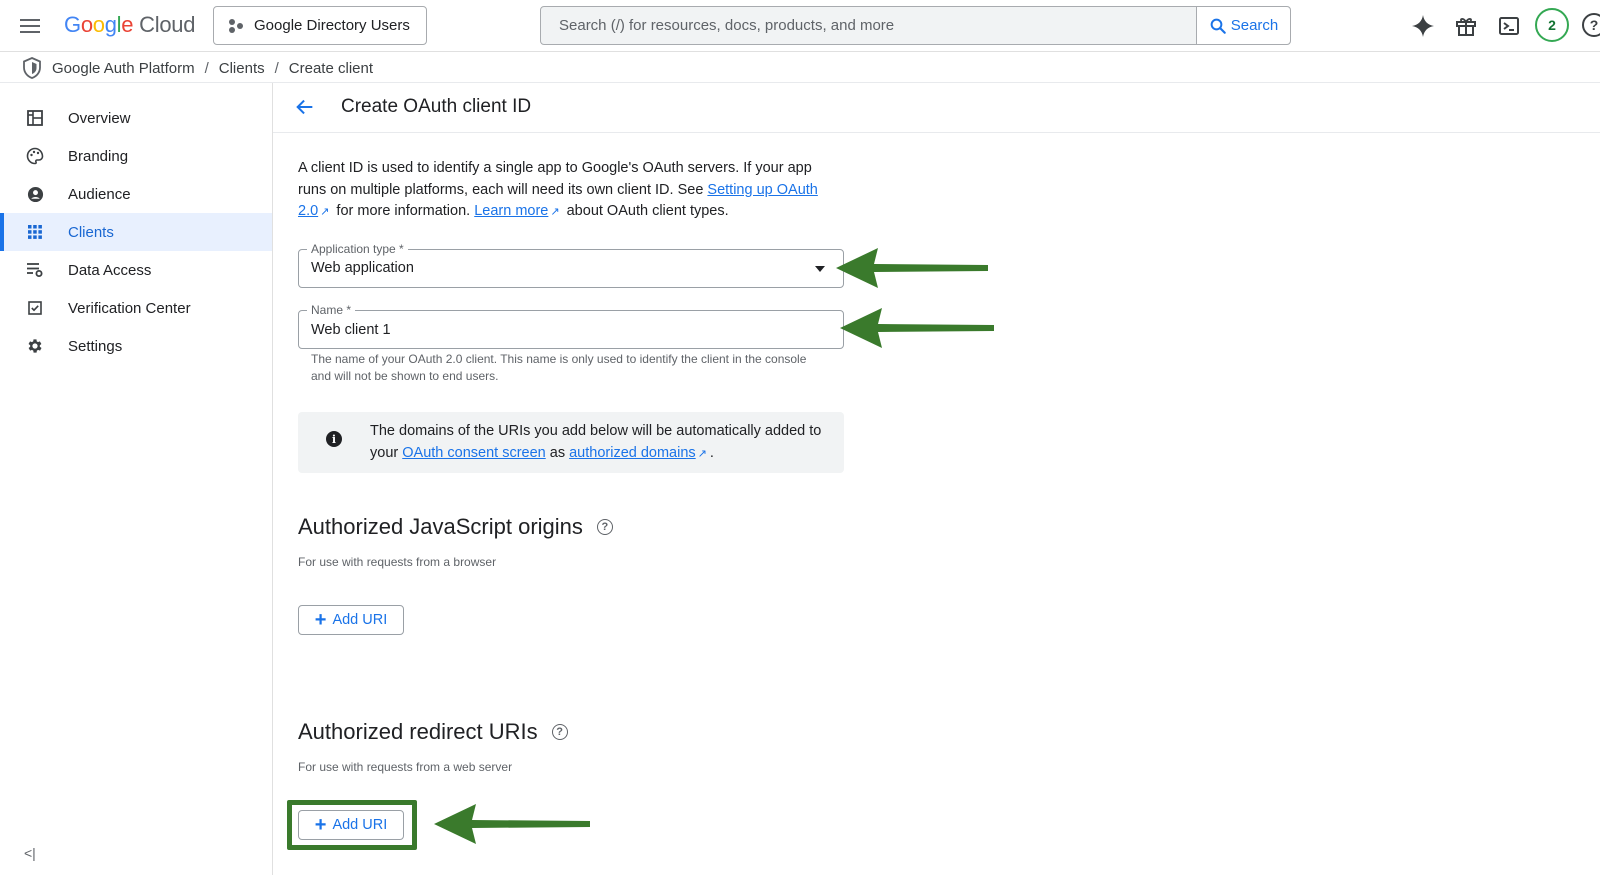  Describe the element at coordinates (305, 108) in the screenshot. I see `back-arrow-icon` at that location.